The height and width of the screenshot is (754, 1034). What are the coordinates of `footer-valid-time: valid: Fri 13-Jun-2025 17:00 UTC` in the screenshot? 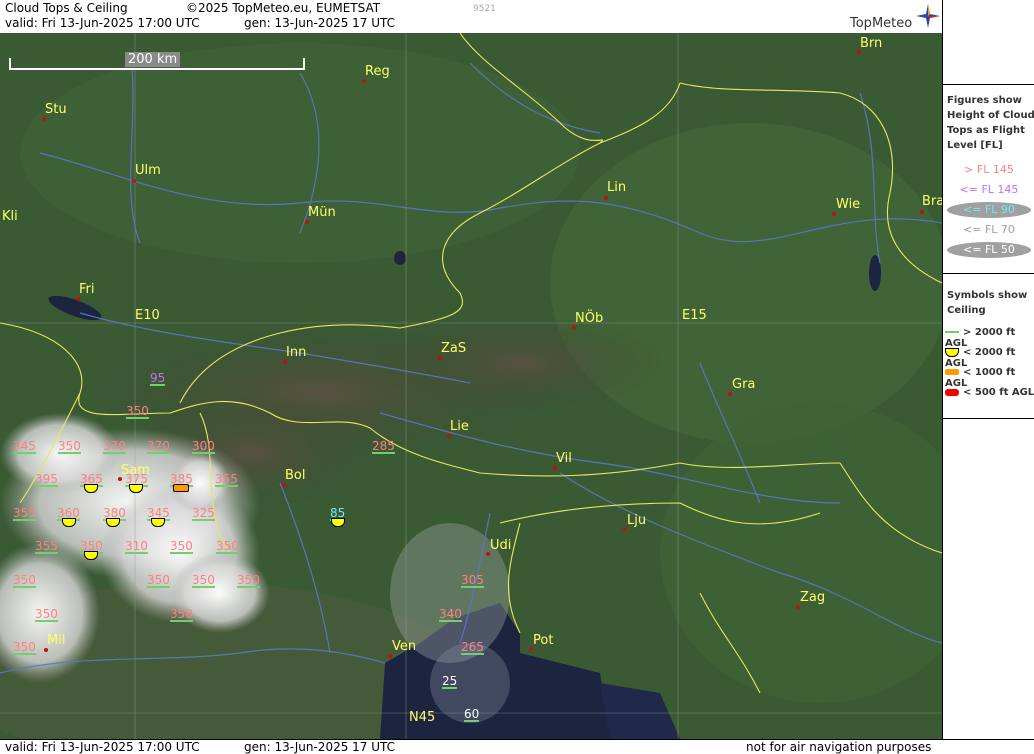 It's located at (102, 747).